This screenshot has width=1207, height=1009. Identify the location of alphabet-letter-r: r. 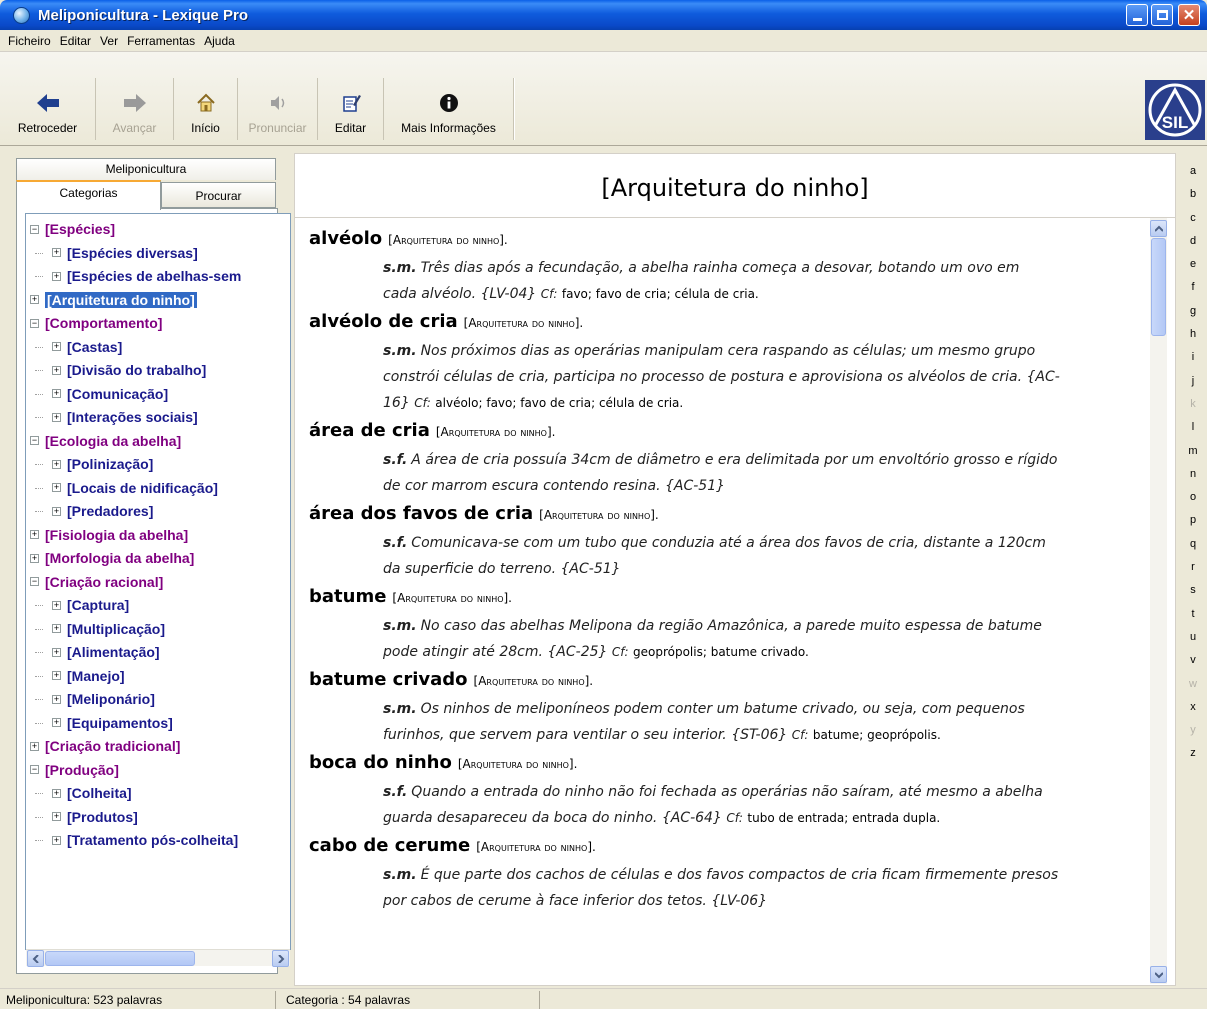
(1193, 567).